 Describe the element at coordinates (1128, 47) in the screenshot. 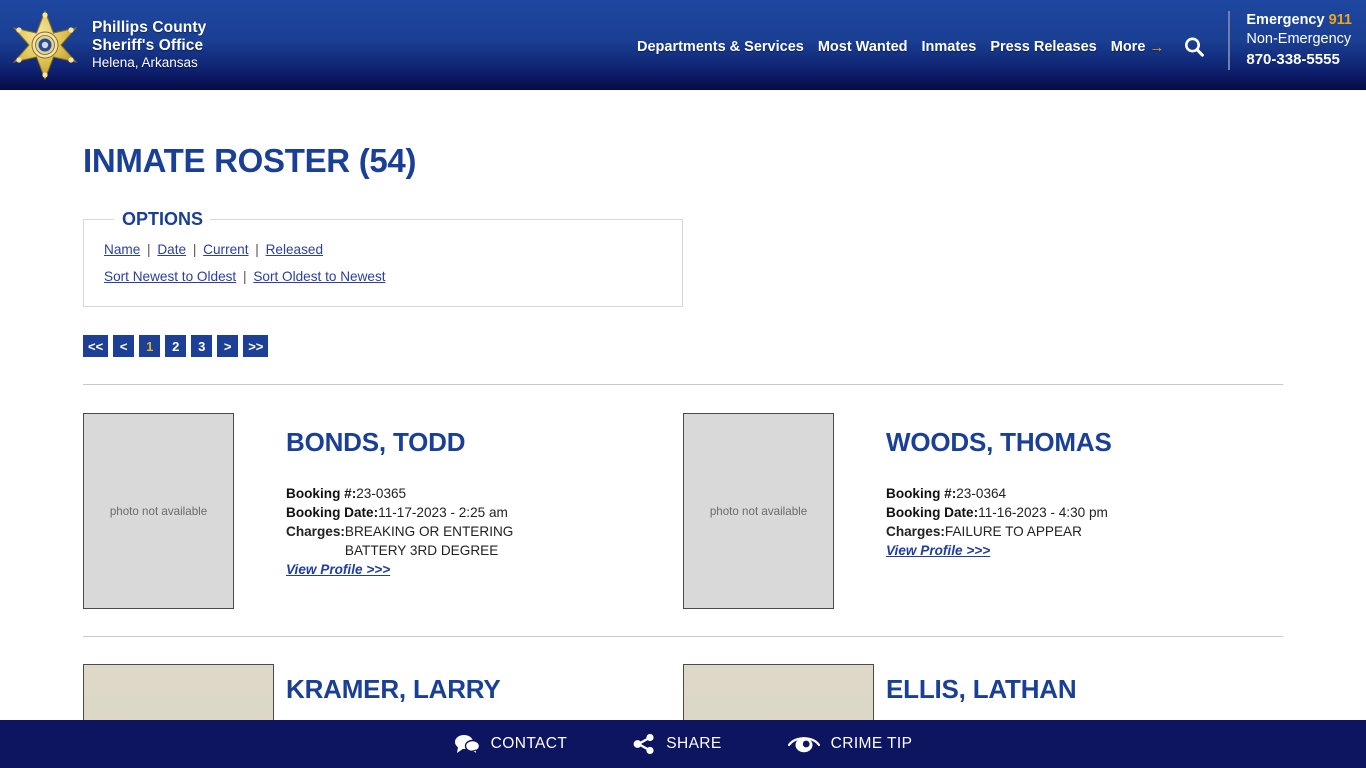

I see `nav-item-more-label: More` at that location.